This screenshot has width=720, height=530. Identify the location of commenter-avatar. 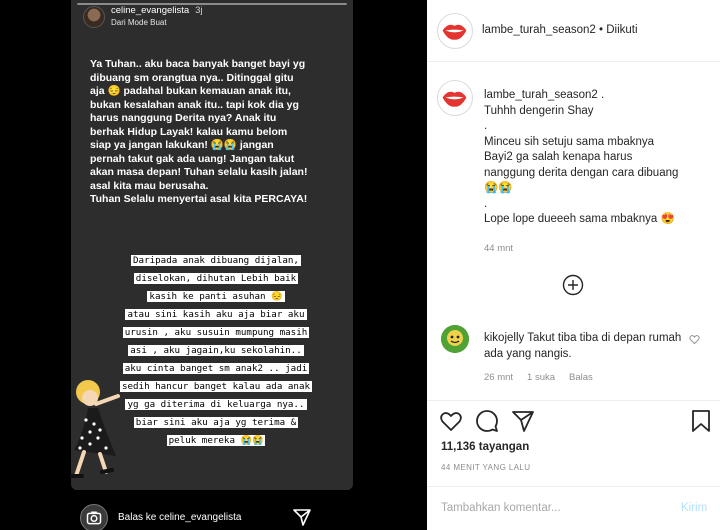
(455, 339).